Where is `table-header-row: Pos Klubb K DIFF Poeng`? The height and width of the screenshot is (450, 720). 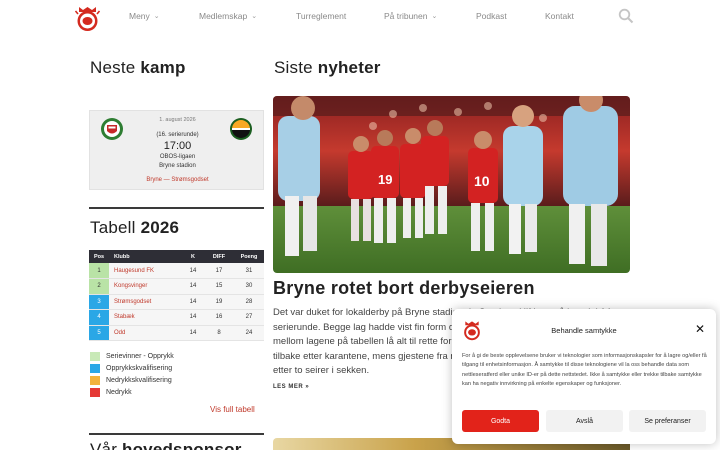
table-header-row: Pos Klubb K DIFF Poeng is located at coordinates (176, 256).